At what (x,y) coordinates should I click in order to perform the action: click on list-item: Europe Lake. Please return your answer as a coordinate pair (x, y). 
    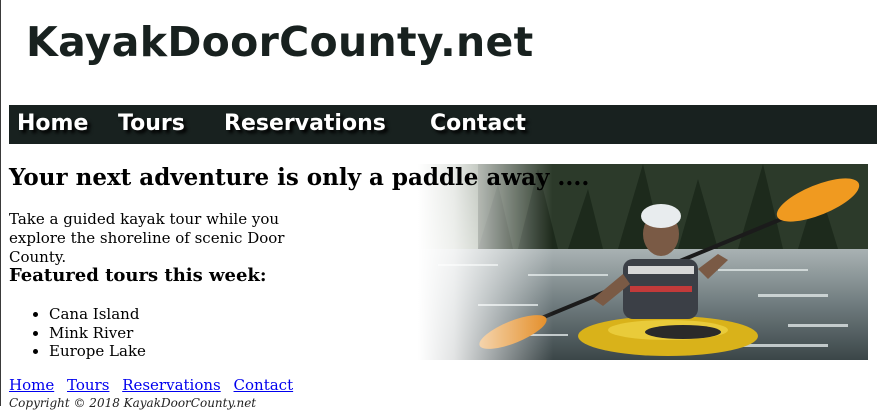
    Looking at the image, I should click on (97, 351).